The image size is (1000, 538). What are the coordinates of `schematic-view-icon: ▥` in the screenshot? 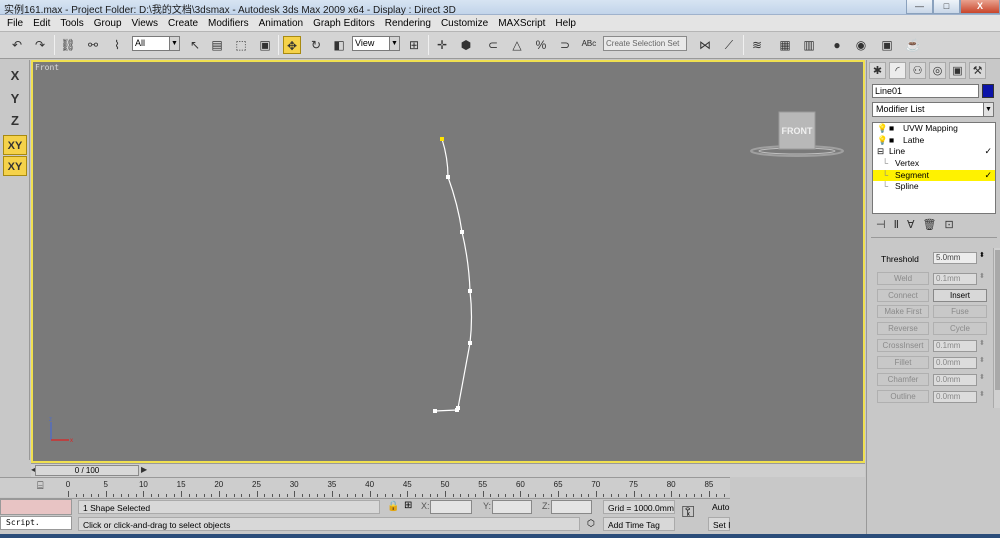 It's located at (809, 45).